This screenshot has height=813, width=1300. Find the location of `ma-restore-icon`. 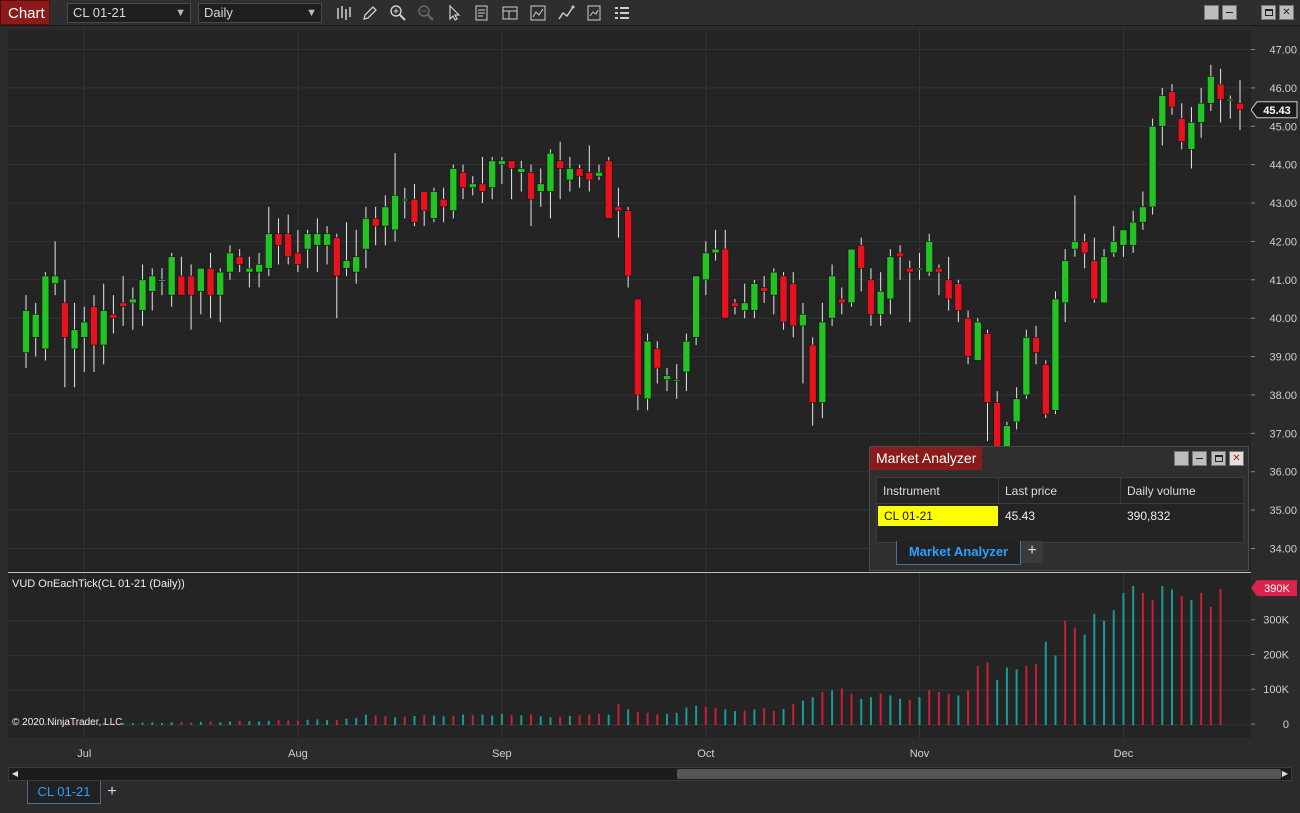

ma-restore-icon is located at coordinates (1199, 458).